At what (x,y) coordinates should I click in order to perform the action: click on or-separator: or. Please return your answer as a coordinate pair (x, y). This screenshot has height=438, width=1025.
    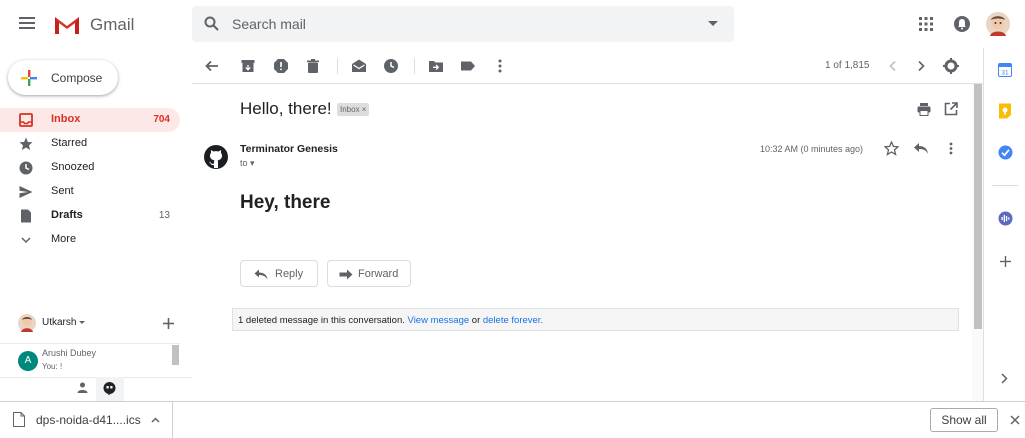
    Looking at the image, I should click on (476, 320).